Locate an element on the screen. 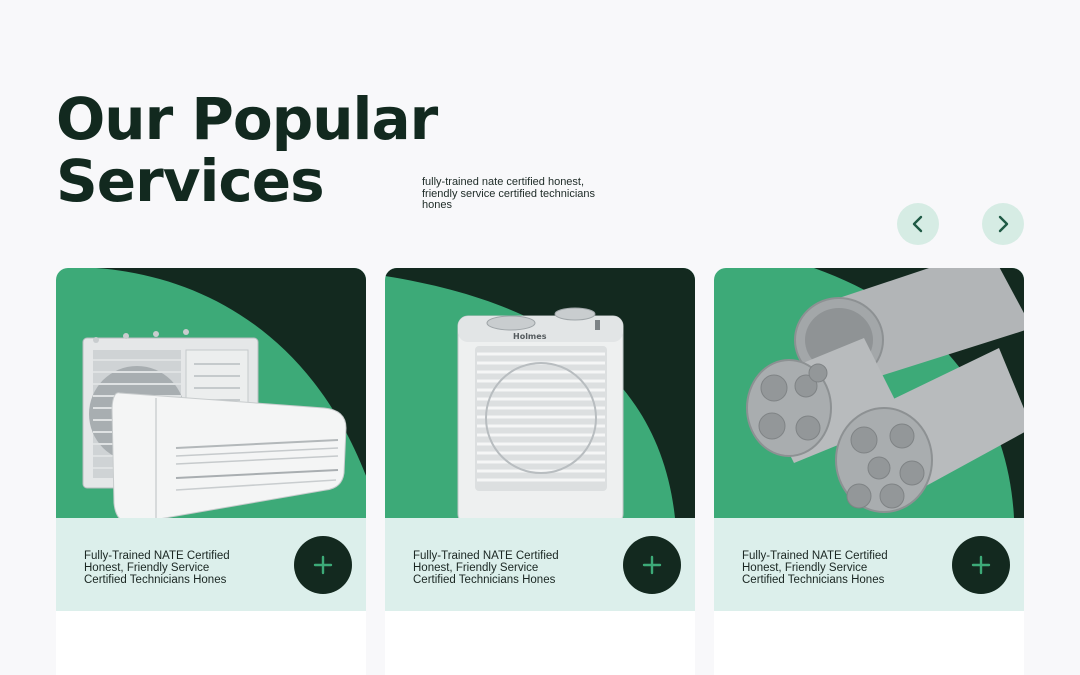 The image size is (1080, 675). carousel-next-button is located at coordinates (1003, 224).